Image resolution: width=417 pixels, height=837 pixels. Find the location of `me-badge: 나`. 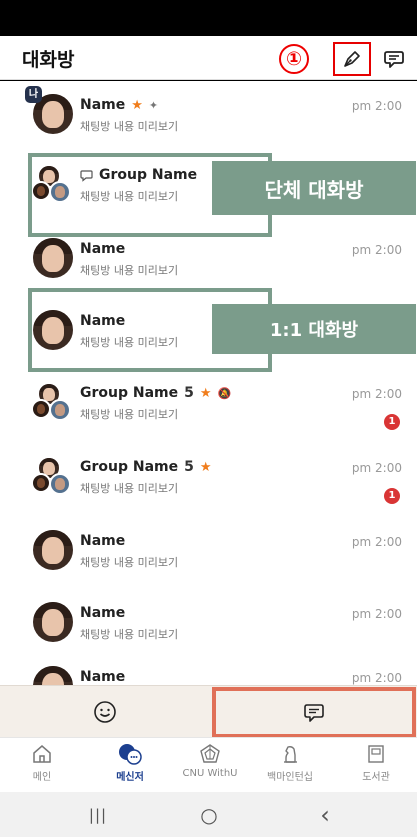

me-badge: 나 is located at coordinates (33, 94).